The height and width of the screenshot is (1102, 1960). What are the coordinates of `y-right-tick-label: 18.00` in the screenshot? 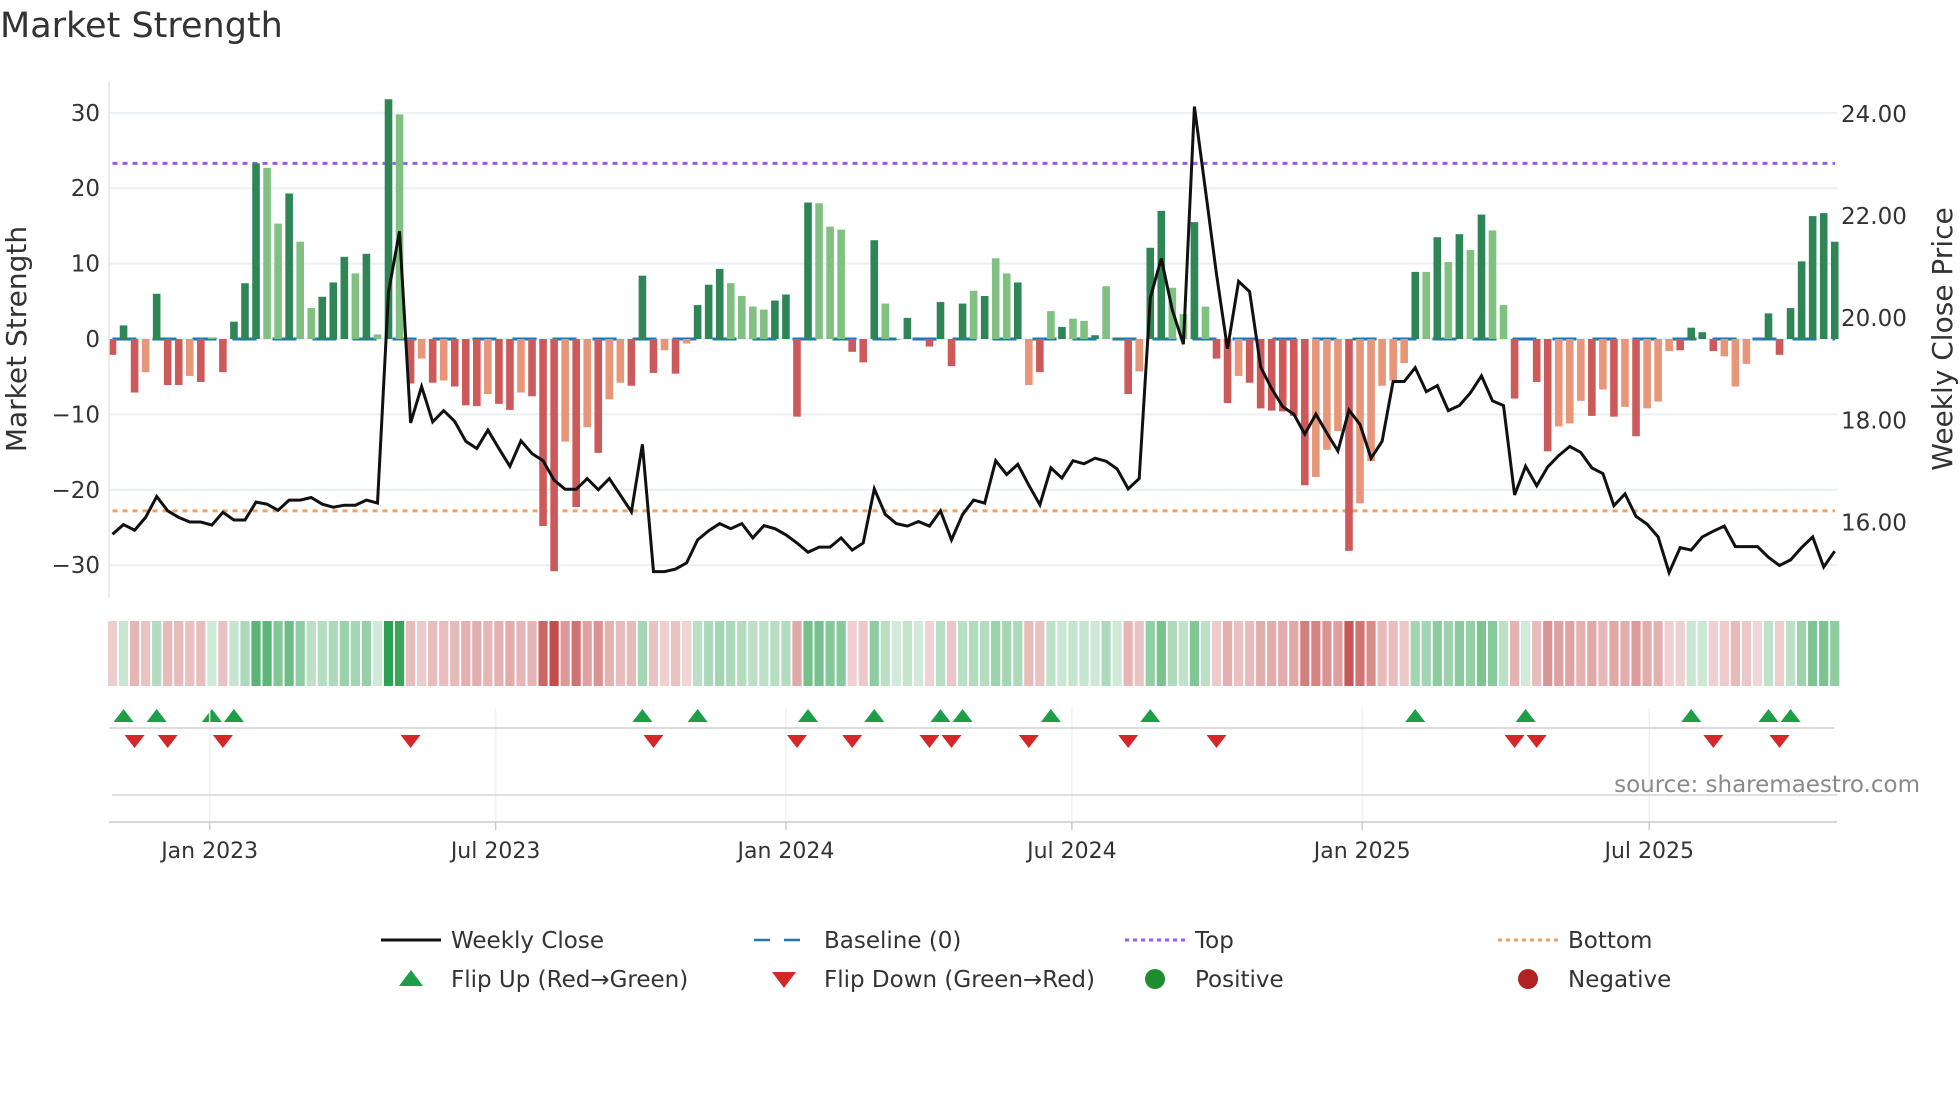 It's located at (1874, 421).